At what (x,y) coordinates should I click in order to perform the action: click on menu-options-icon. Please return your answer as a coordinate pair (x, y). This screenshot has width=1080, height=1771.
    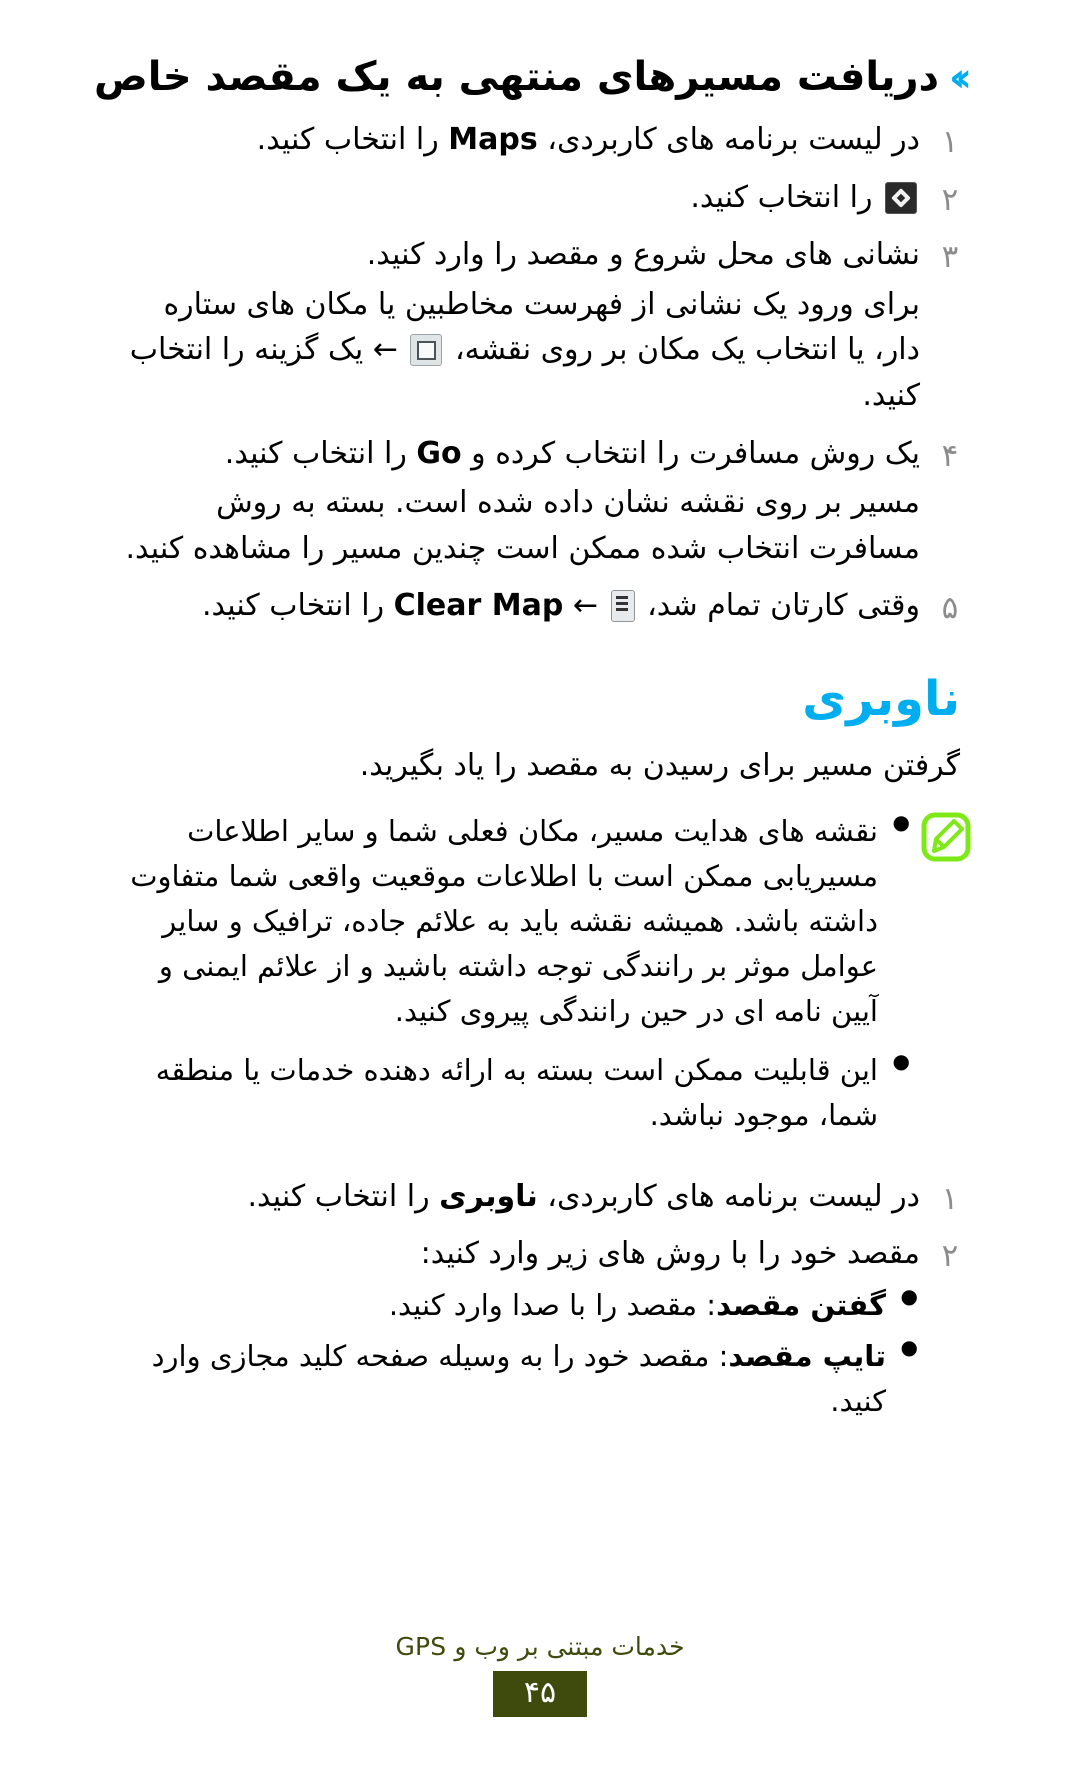
    Looking at the image, I should click on (622, 606).